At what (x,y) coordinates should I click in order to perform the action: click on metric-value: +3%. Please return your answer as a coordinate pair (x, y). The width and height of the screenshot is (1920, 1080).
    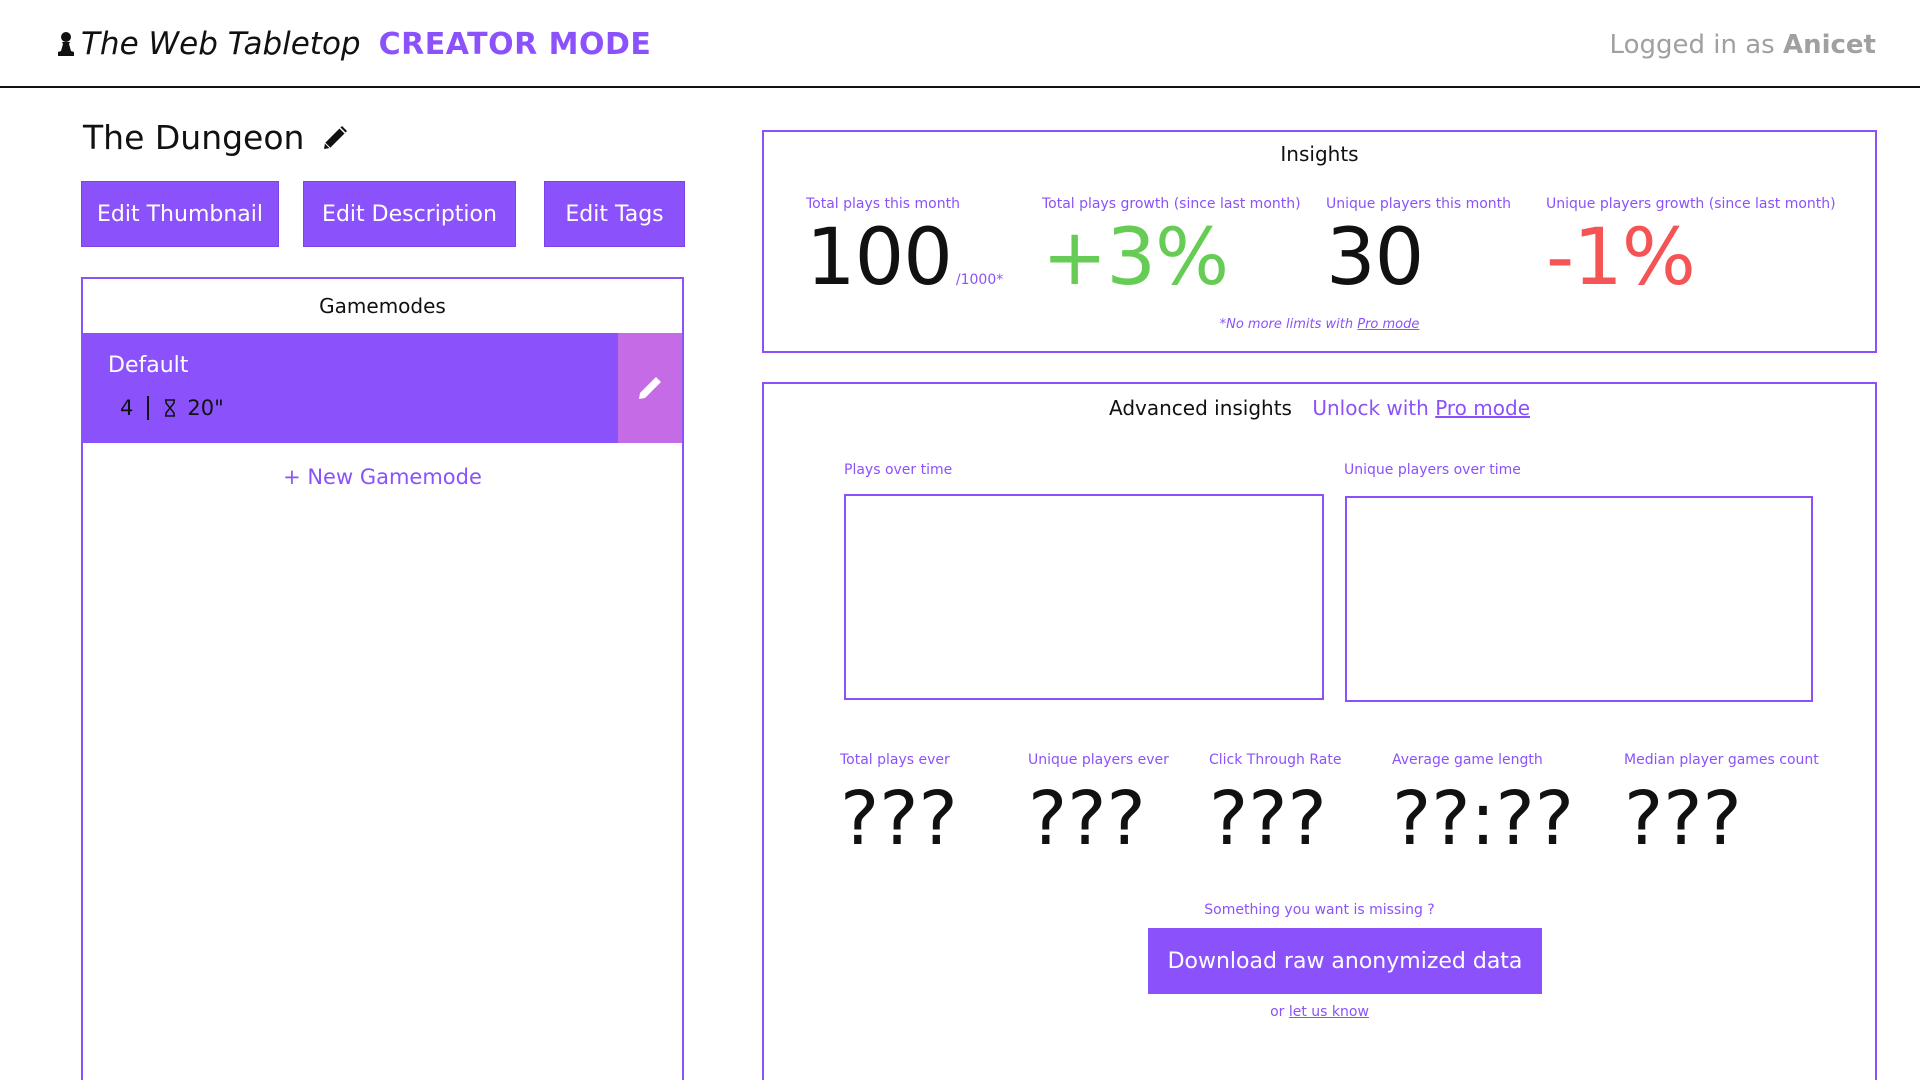
    Looking at the image, I should click on (1135, 258).